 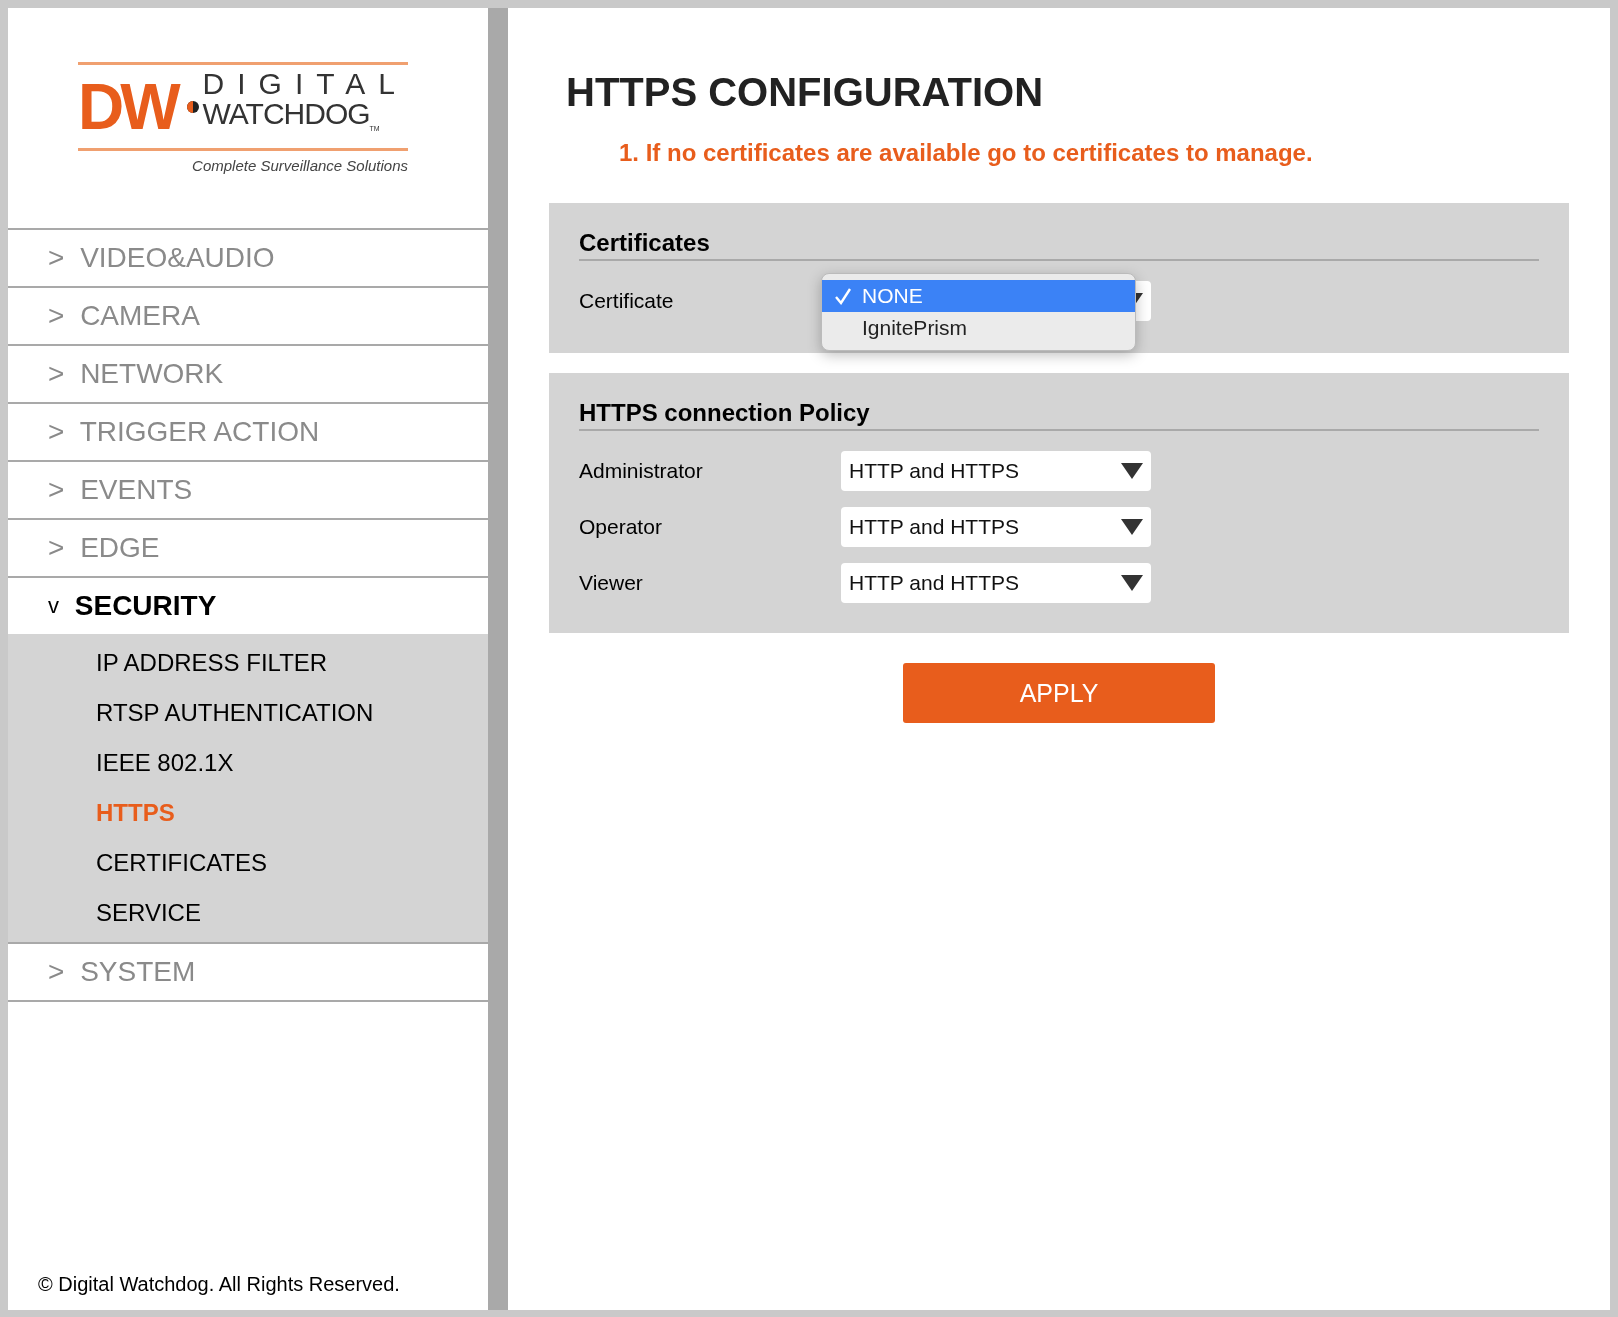 What do you see at coordinates (305, 84) in the screenshot?
I see `logo-text: DIGITAL` at bounding box center [305, 84].